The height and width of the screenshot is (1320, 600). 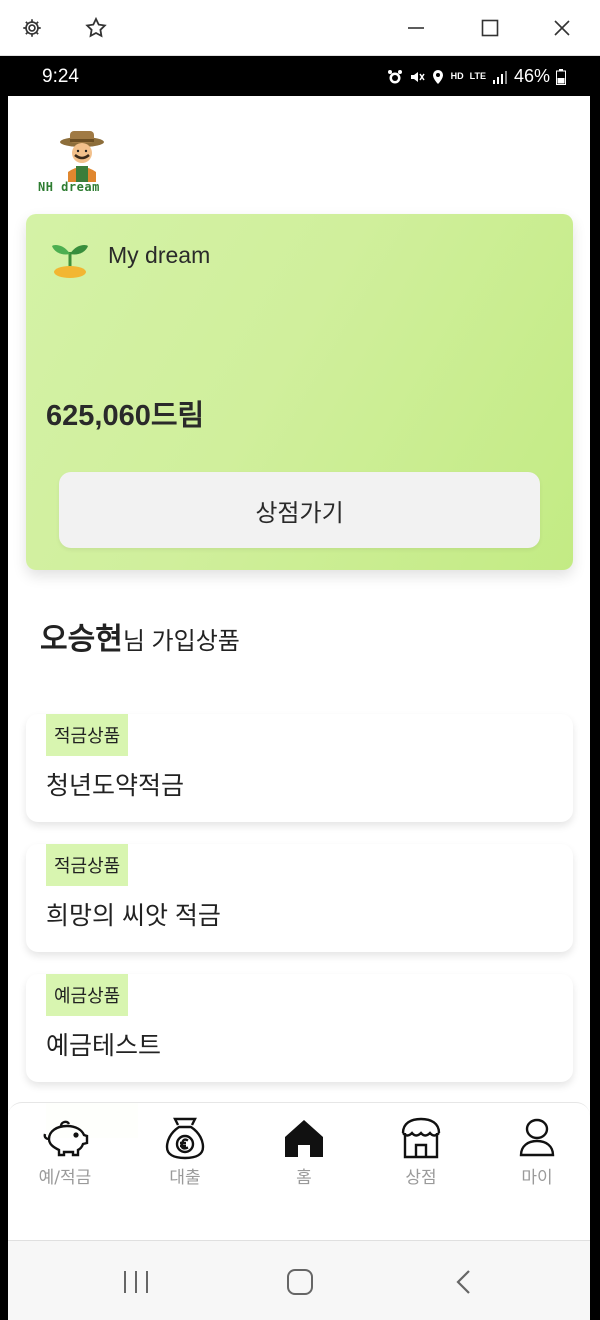 What do you see at coordinates (125, 416) in the screenshot?
I see `dream-points: 625,060드림` at bounding box center [125, 416].